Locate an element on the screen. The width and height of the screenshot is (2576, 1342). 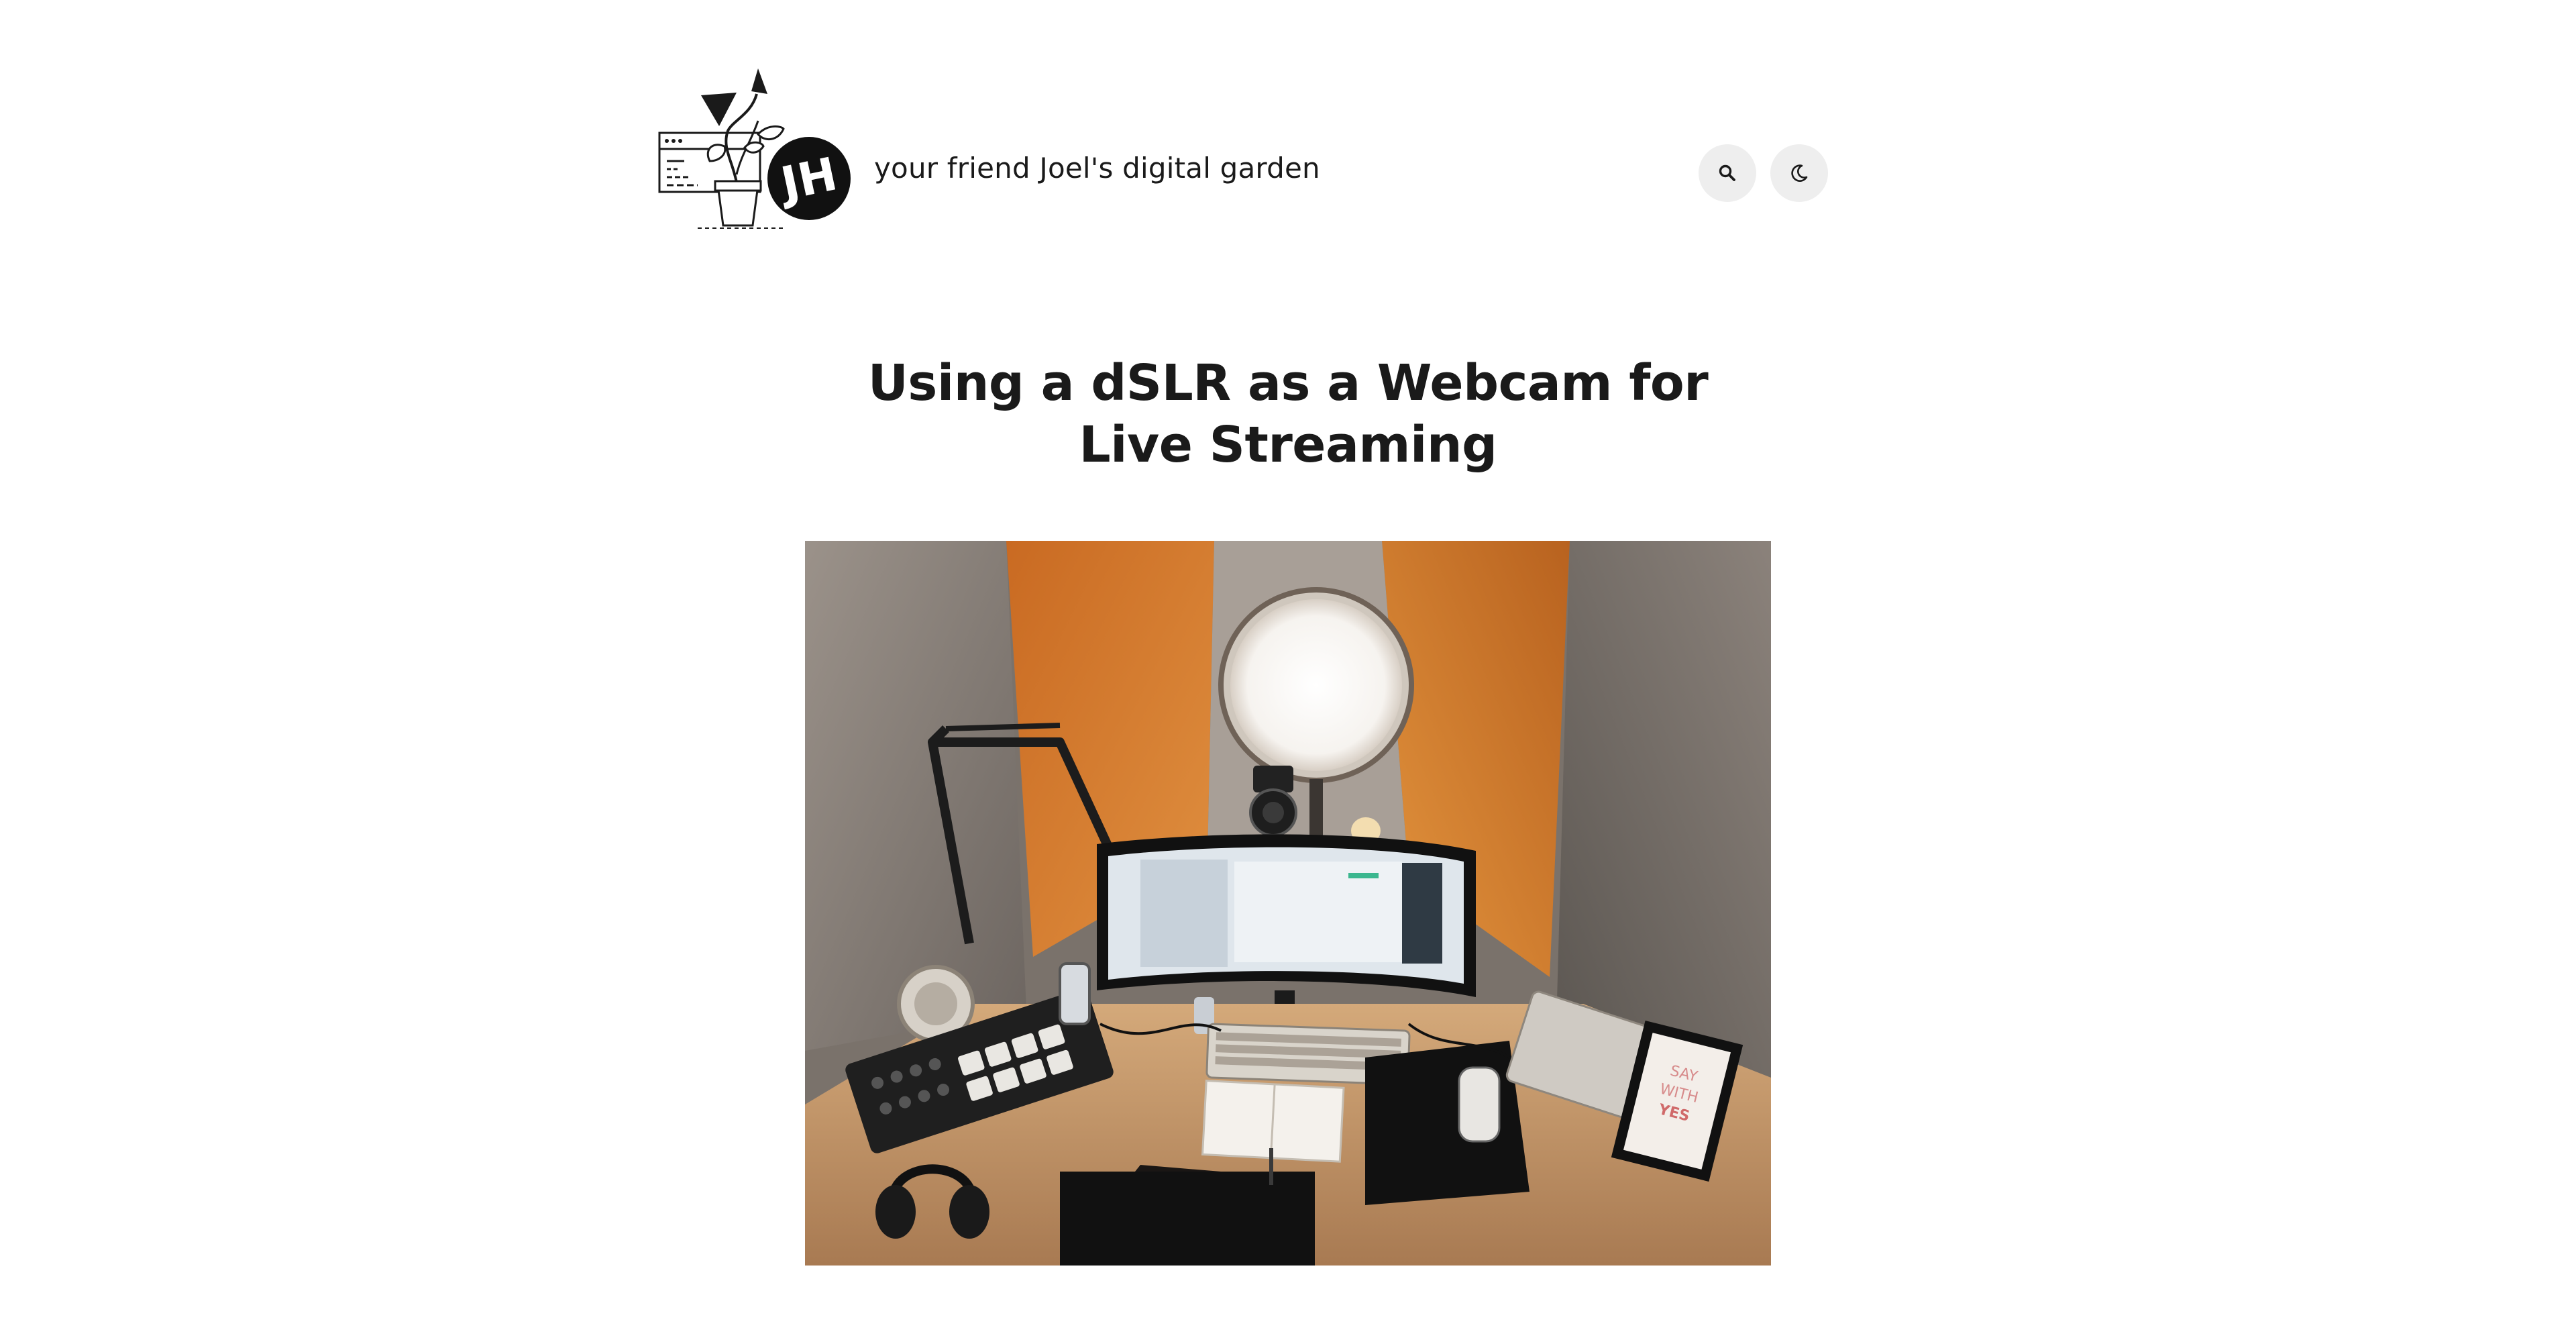
search-button is located at coordinates (1727, 173).